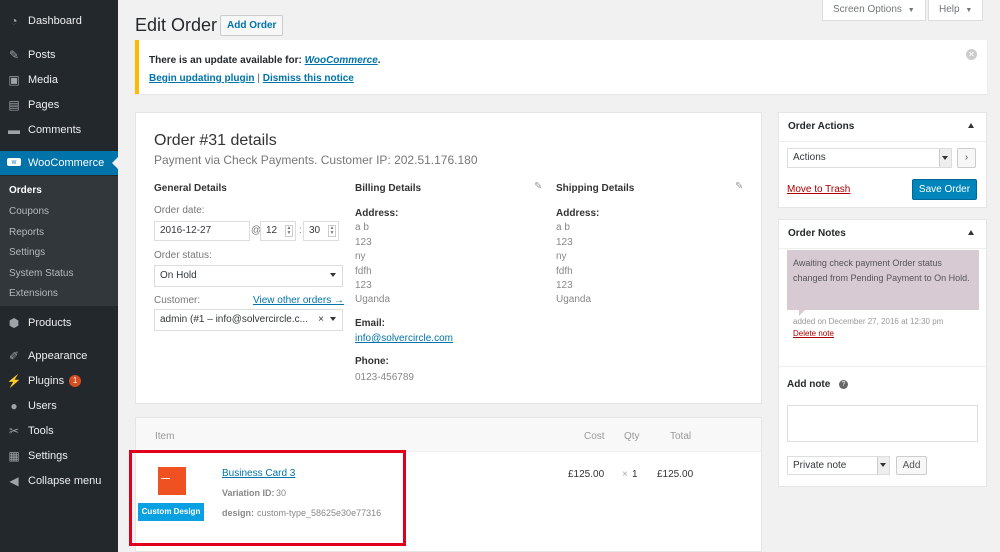  What do you see at coordinates (341, 60) in the screenshot?
I see `plugin-link: WooCommerce` at bounding box center [341, 60].